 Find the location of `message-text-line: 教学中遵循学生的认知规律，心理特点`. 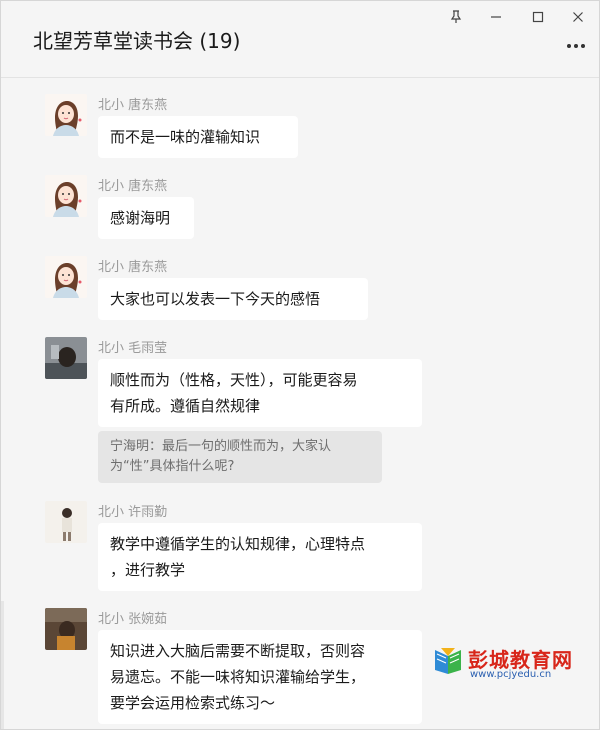

message-text-line: 教学中遵循学生的认知规律，心理特点 is located at coordinates (238, 544).